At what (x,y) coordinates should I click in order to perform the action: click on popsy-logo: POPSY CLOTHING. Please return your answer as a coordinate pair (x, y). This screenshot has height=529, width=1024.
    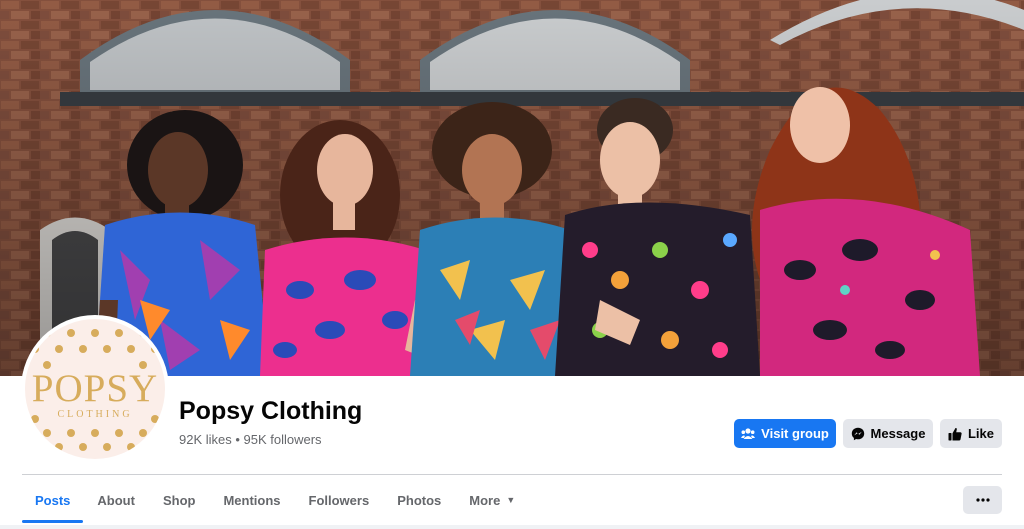
    Looking at the image, I should click on (95, 389).